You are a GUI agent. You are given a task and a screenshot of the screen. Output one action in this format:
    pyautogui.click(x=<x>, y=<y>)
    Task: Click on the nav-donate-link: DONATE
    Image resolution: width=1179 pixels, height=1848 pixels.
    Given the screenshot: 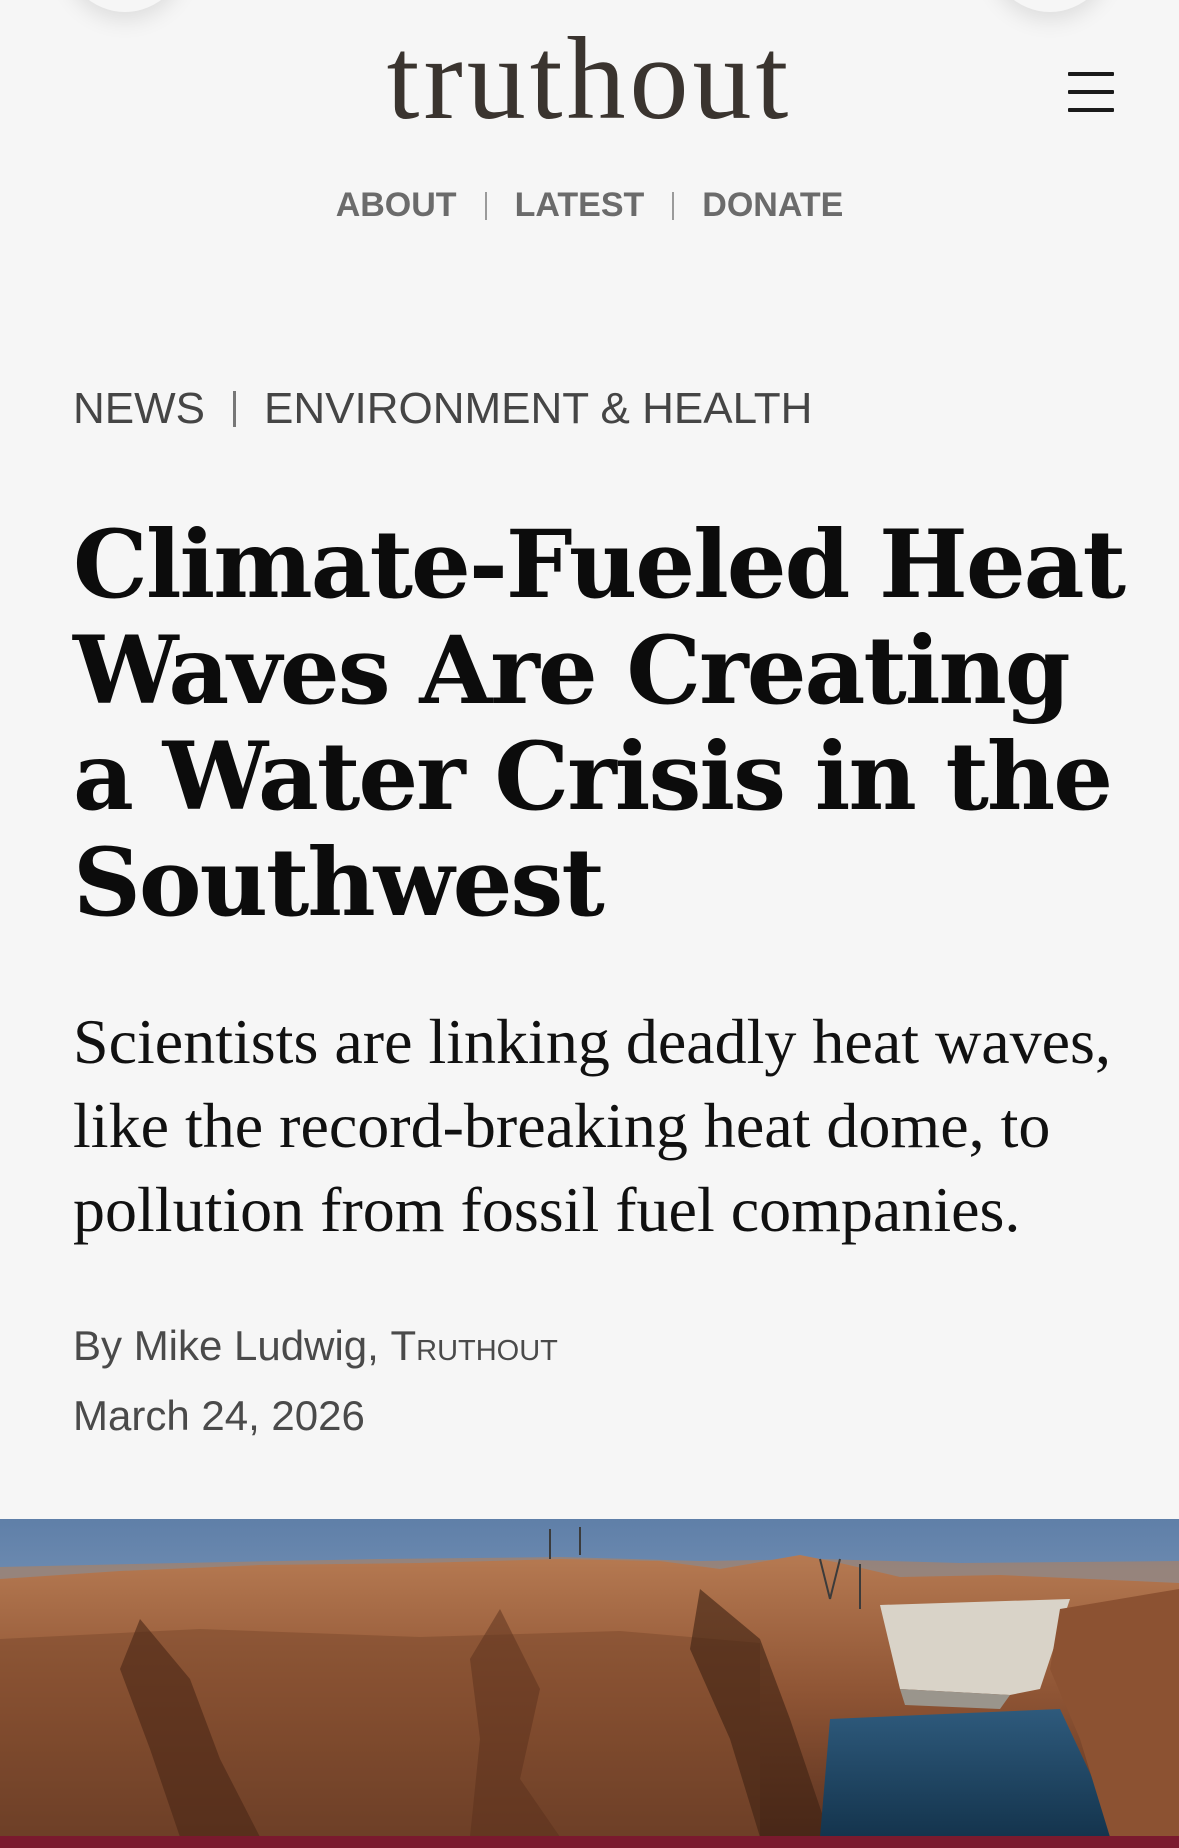 What is the action you would take?
    pyautogui.click(x=772, y=205)
    